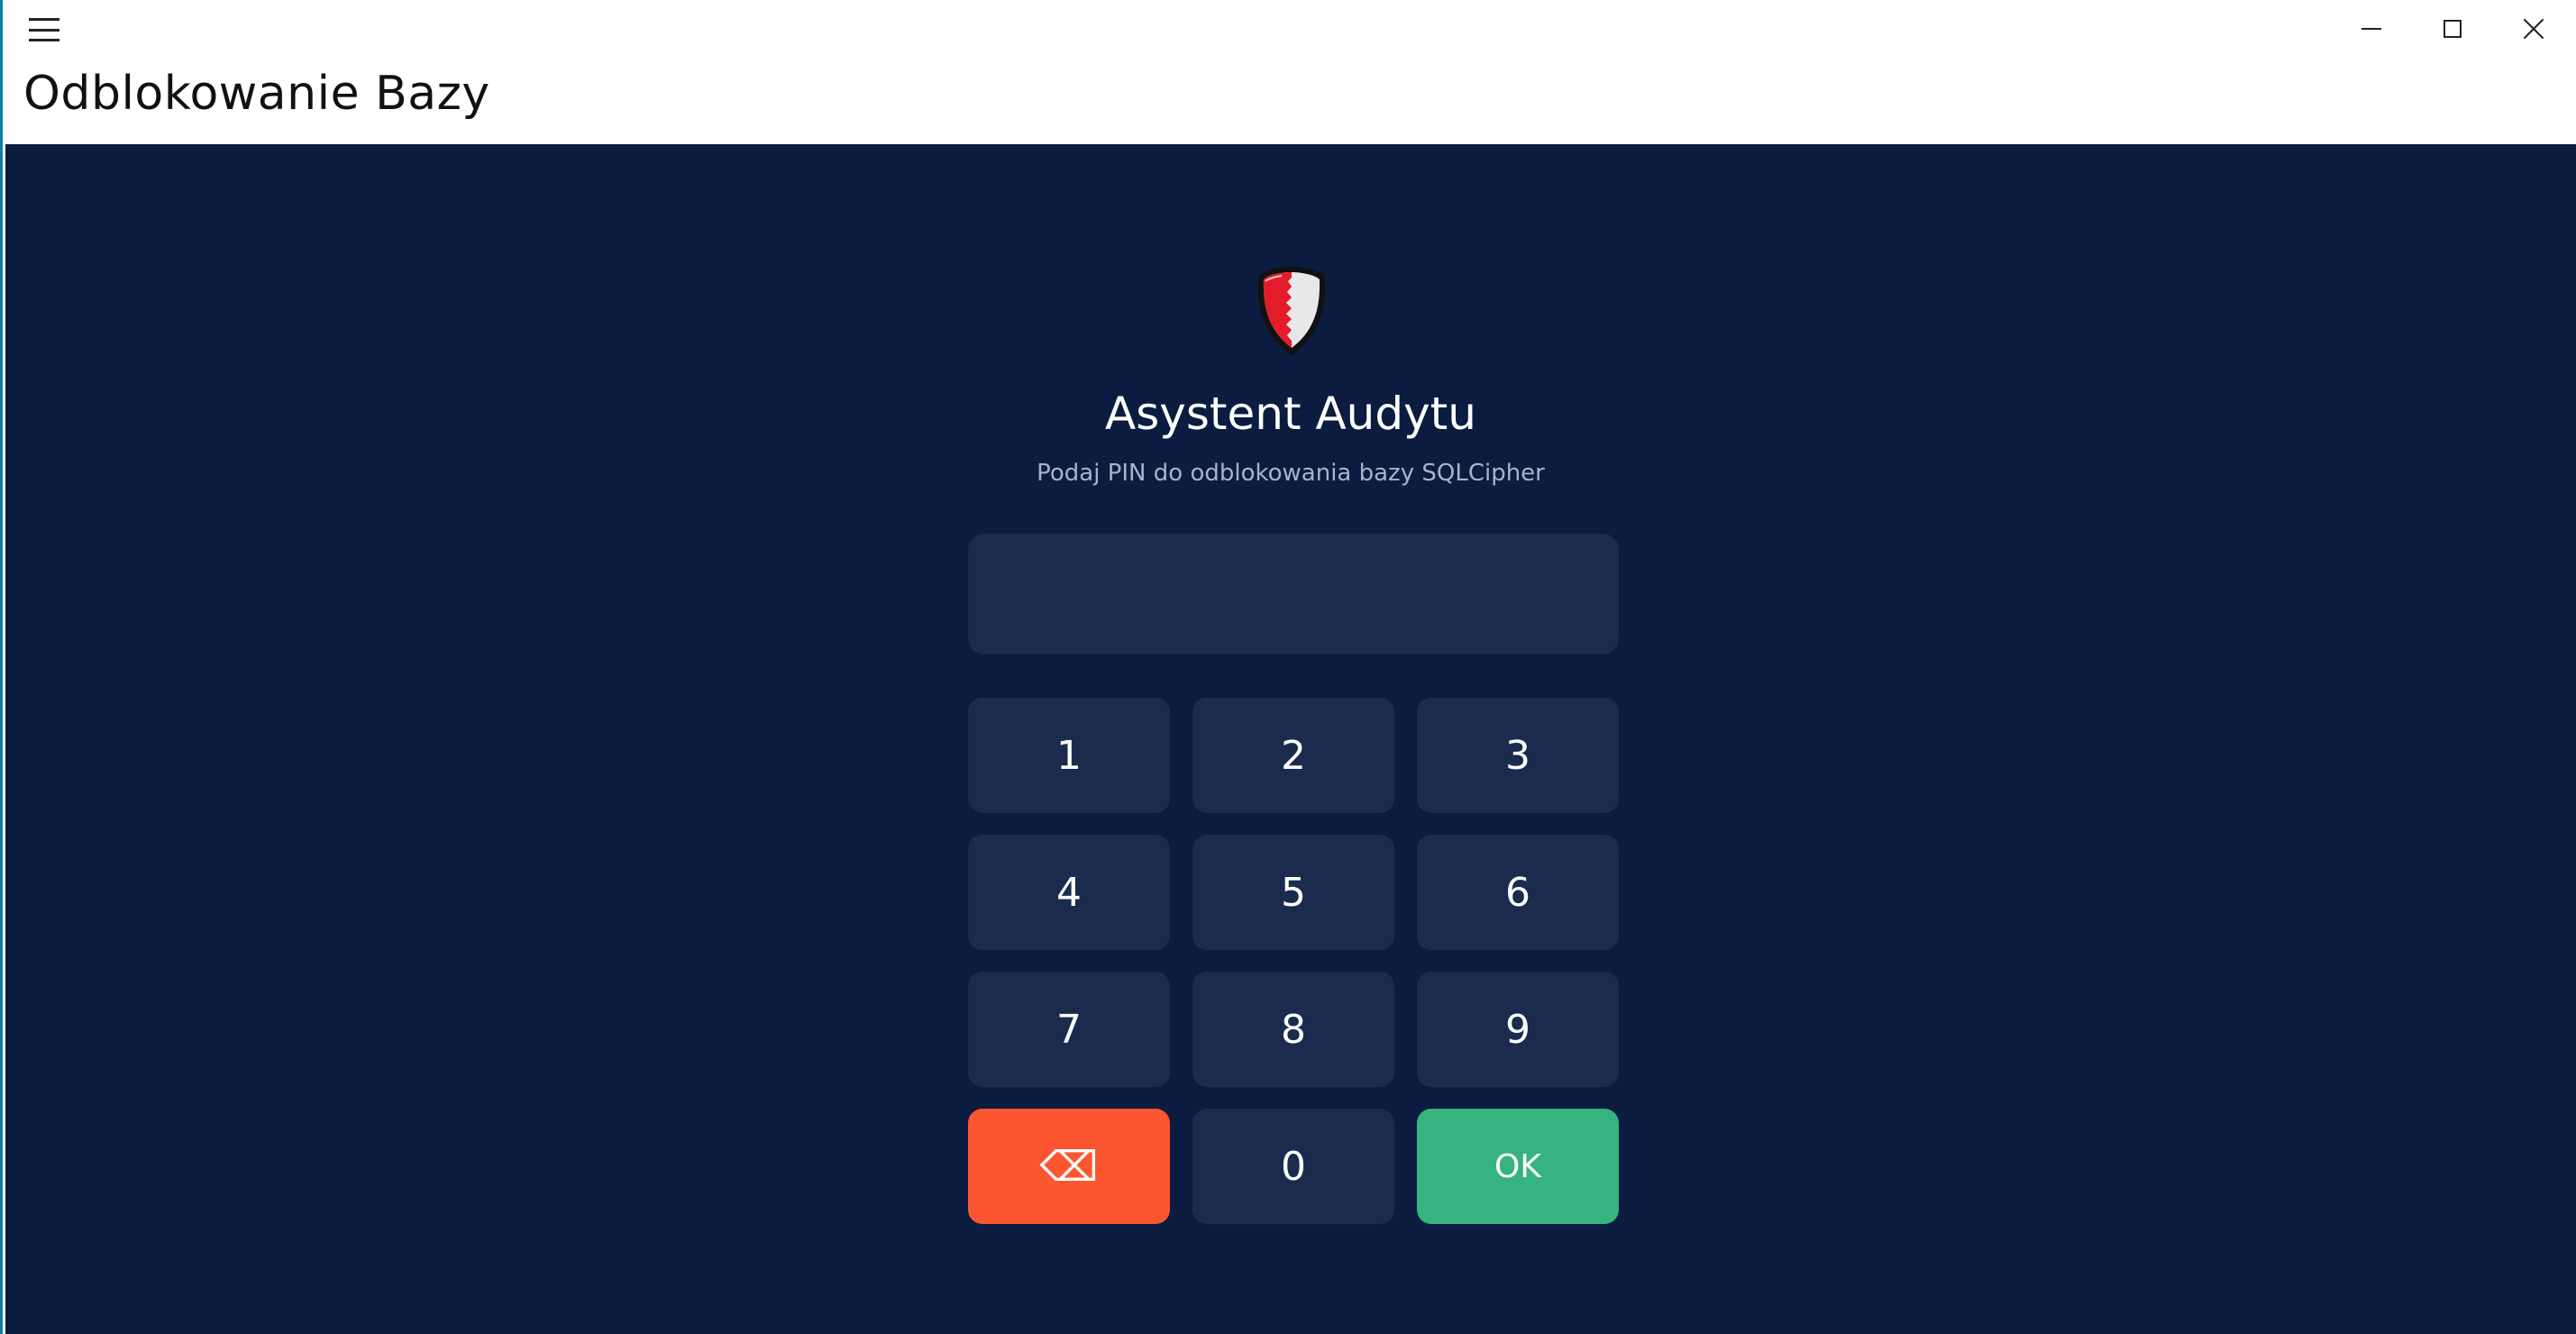 The width and height of the screenshot is (2576, 1334). I want to click on page-title: Odblokowanie Bazy, so click(256, 94).